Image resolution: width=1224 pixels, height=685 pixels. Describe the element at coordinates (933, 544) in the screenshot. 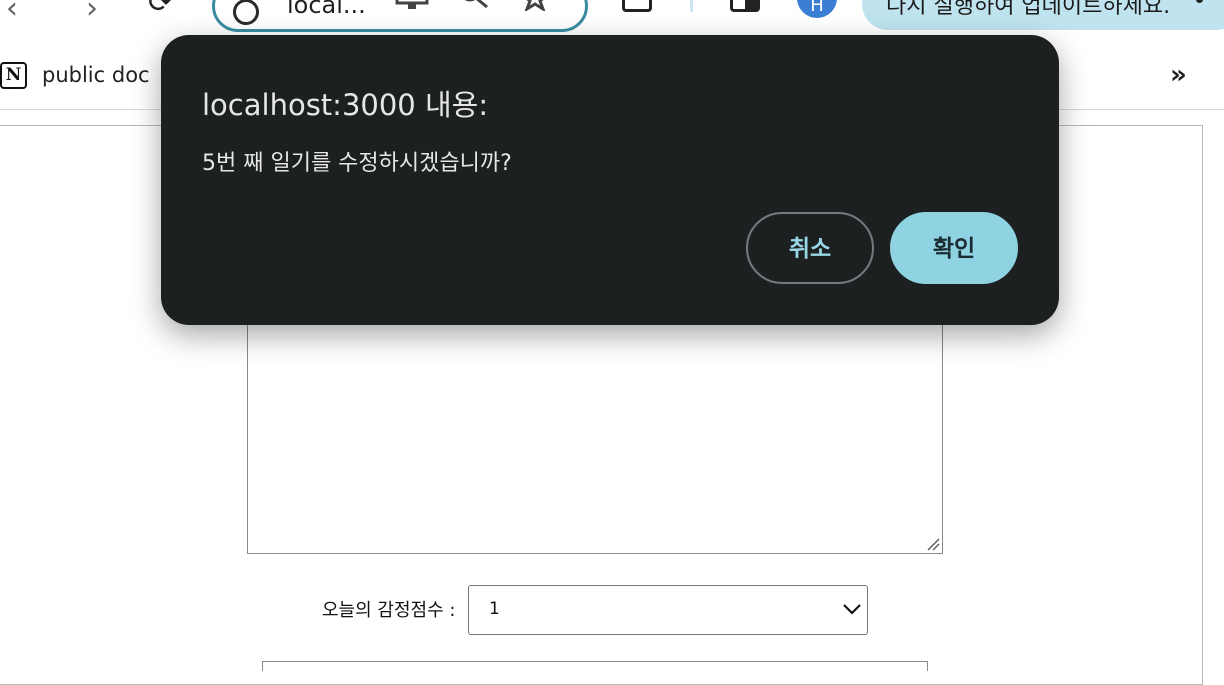

I see `resize-handle-icon` at that location.